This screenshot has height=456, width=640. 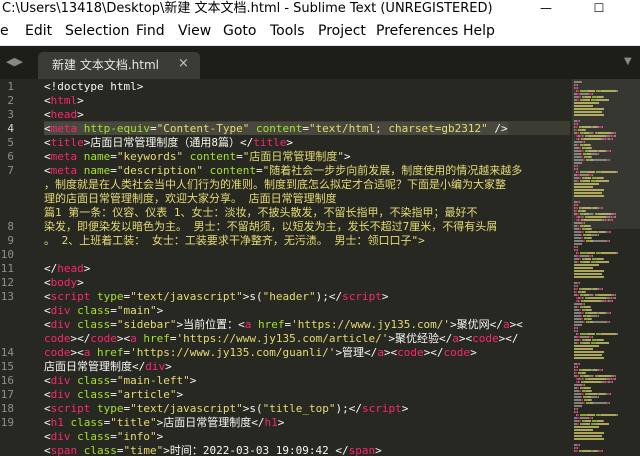 What do you see at coordinates (234, 241) in the screenshot?
I see `code-line: 。 2、上班着工装： 女士：工装要求干净整齐，无污渍。 男士：领口口子">` at bounding box center [234, 241].